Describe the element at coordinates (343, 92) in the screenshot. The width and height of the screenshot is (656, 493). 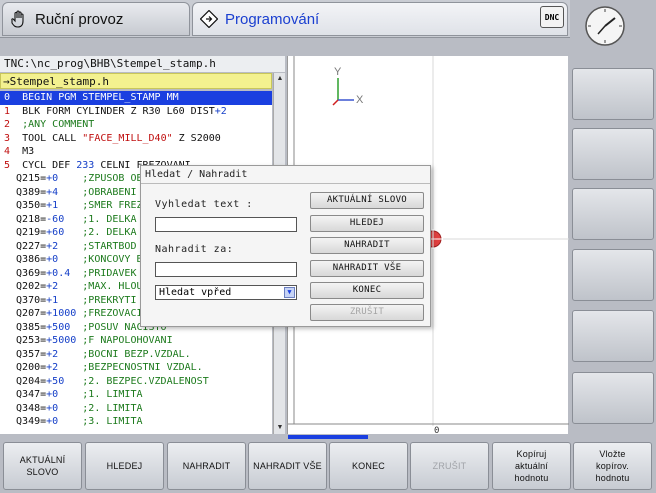
I see `axes-icon` at that location.